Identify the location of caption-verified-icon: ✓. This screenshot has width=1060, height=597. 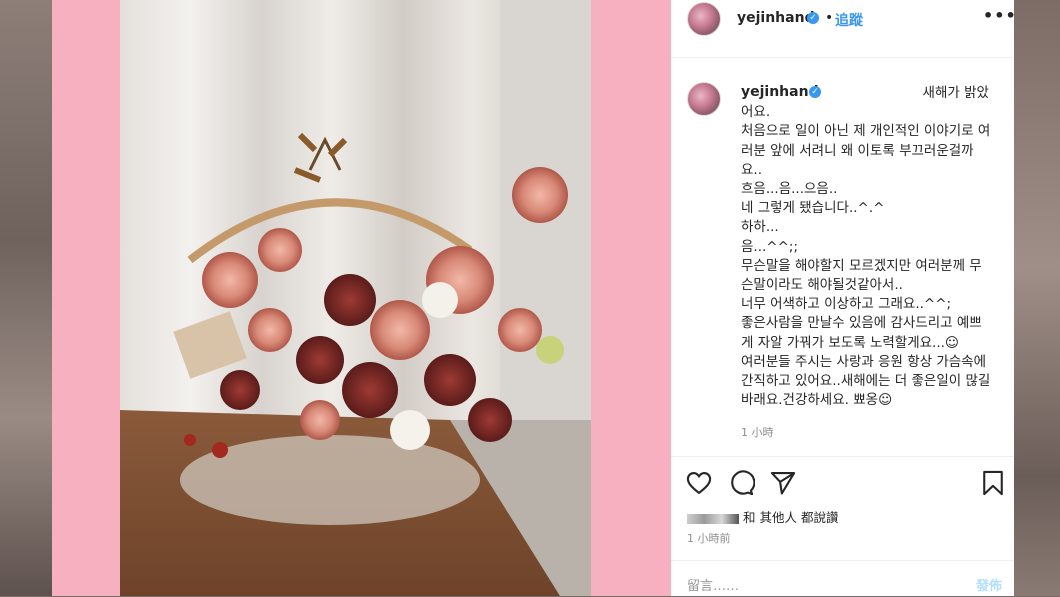
(815, 92).